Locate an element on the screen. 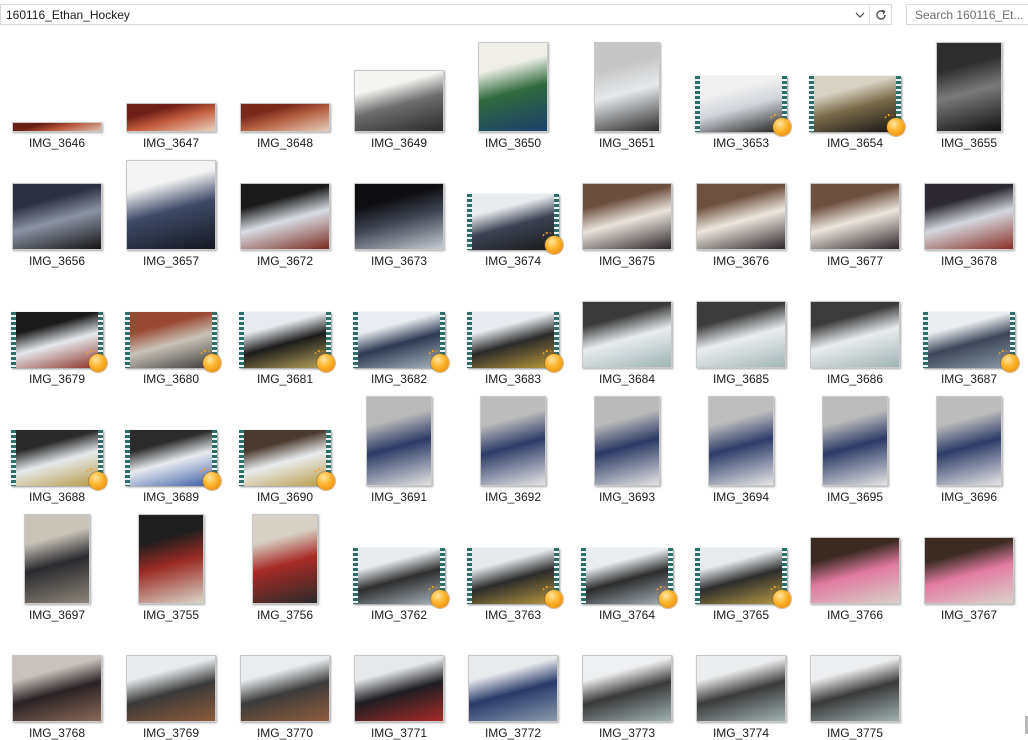  file-item: IMG_3771 is located at coordinates (399, 680).